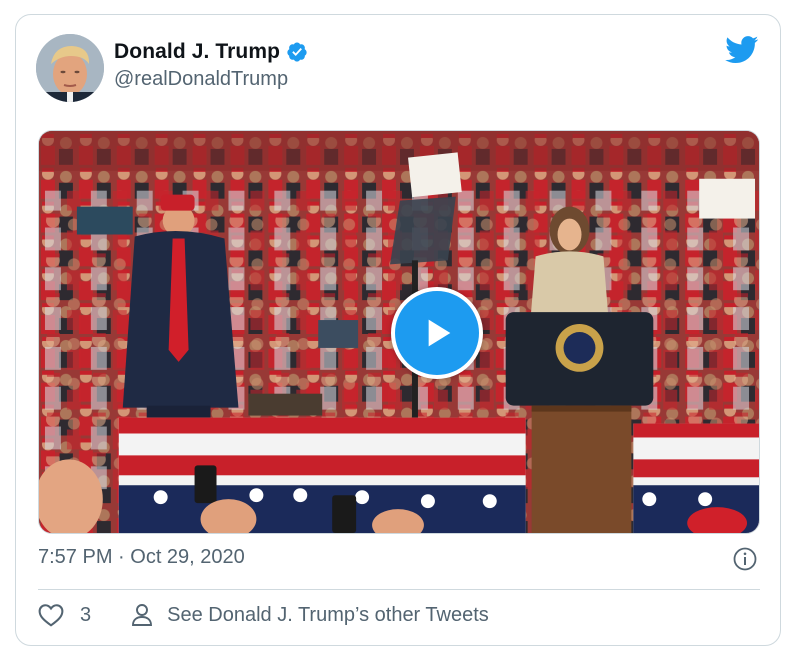 The height and width of the screenshot is (665, 799). Describe the element at coordinates (745, 559) in the screenshot. I see `info-icon` at that location.